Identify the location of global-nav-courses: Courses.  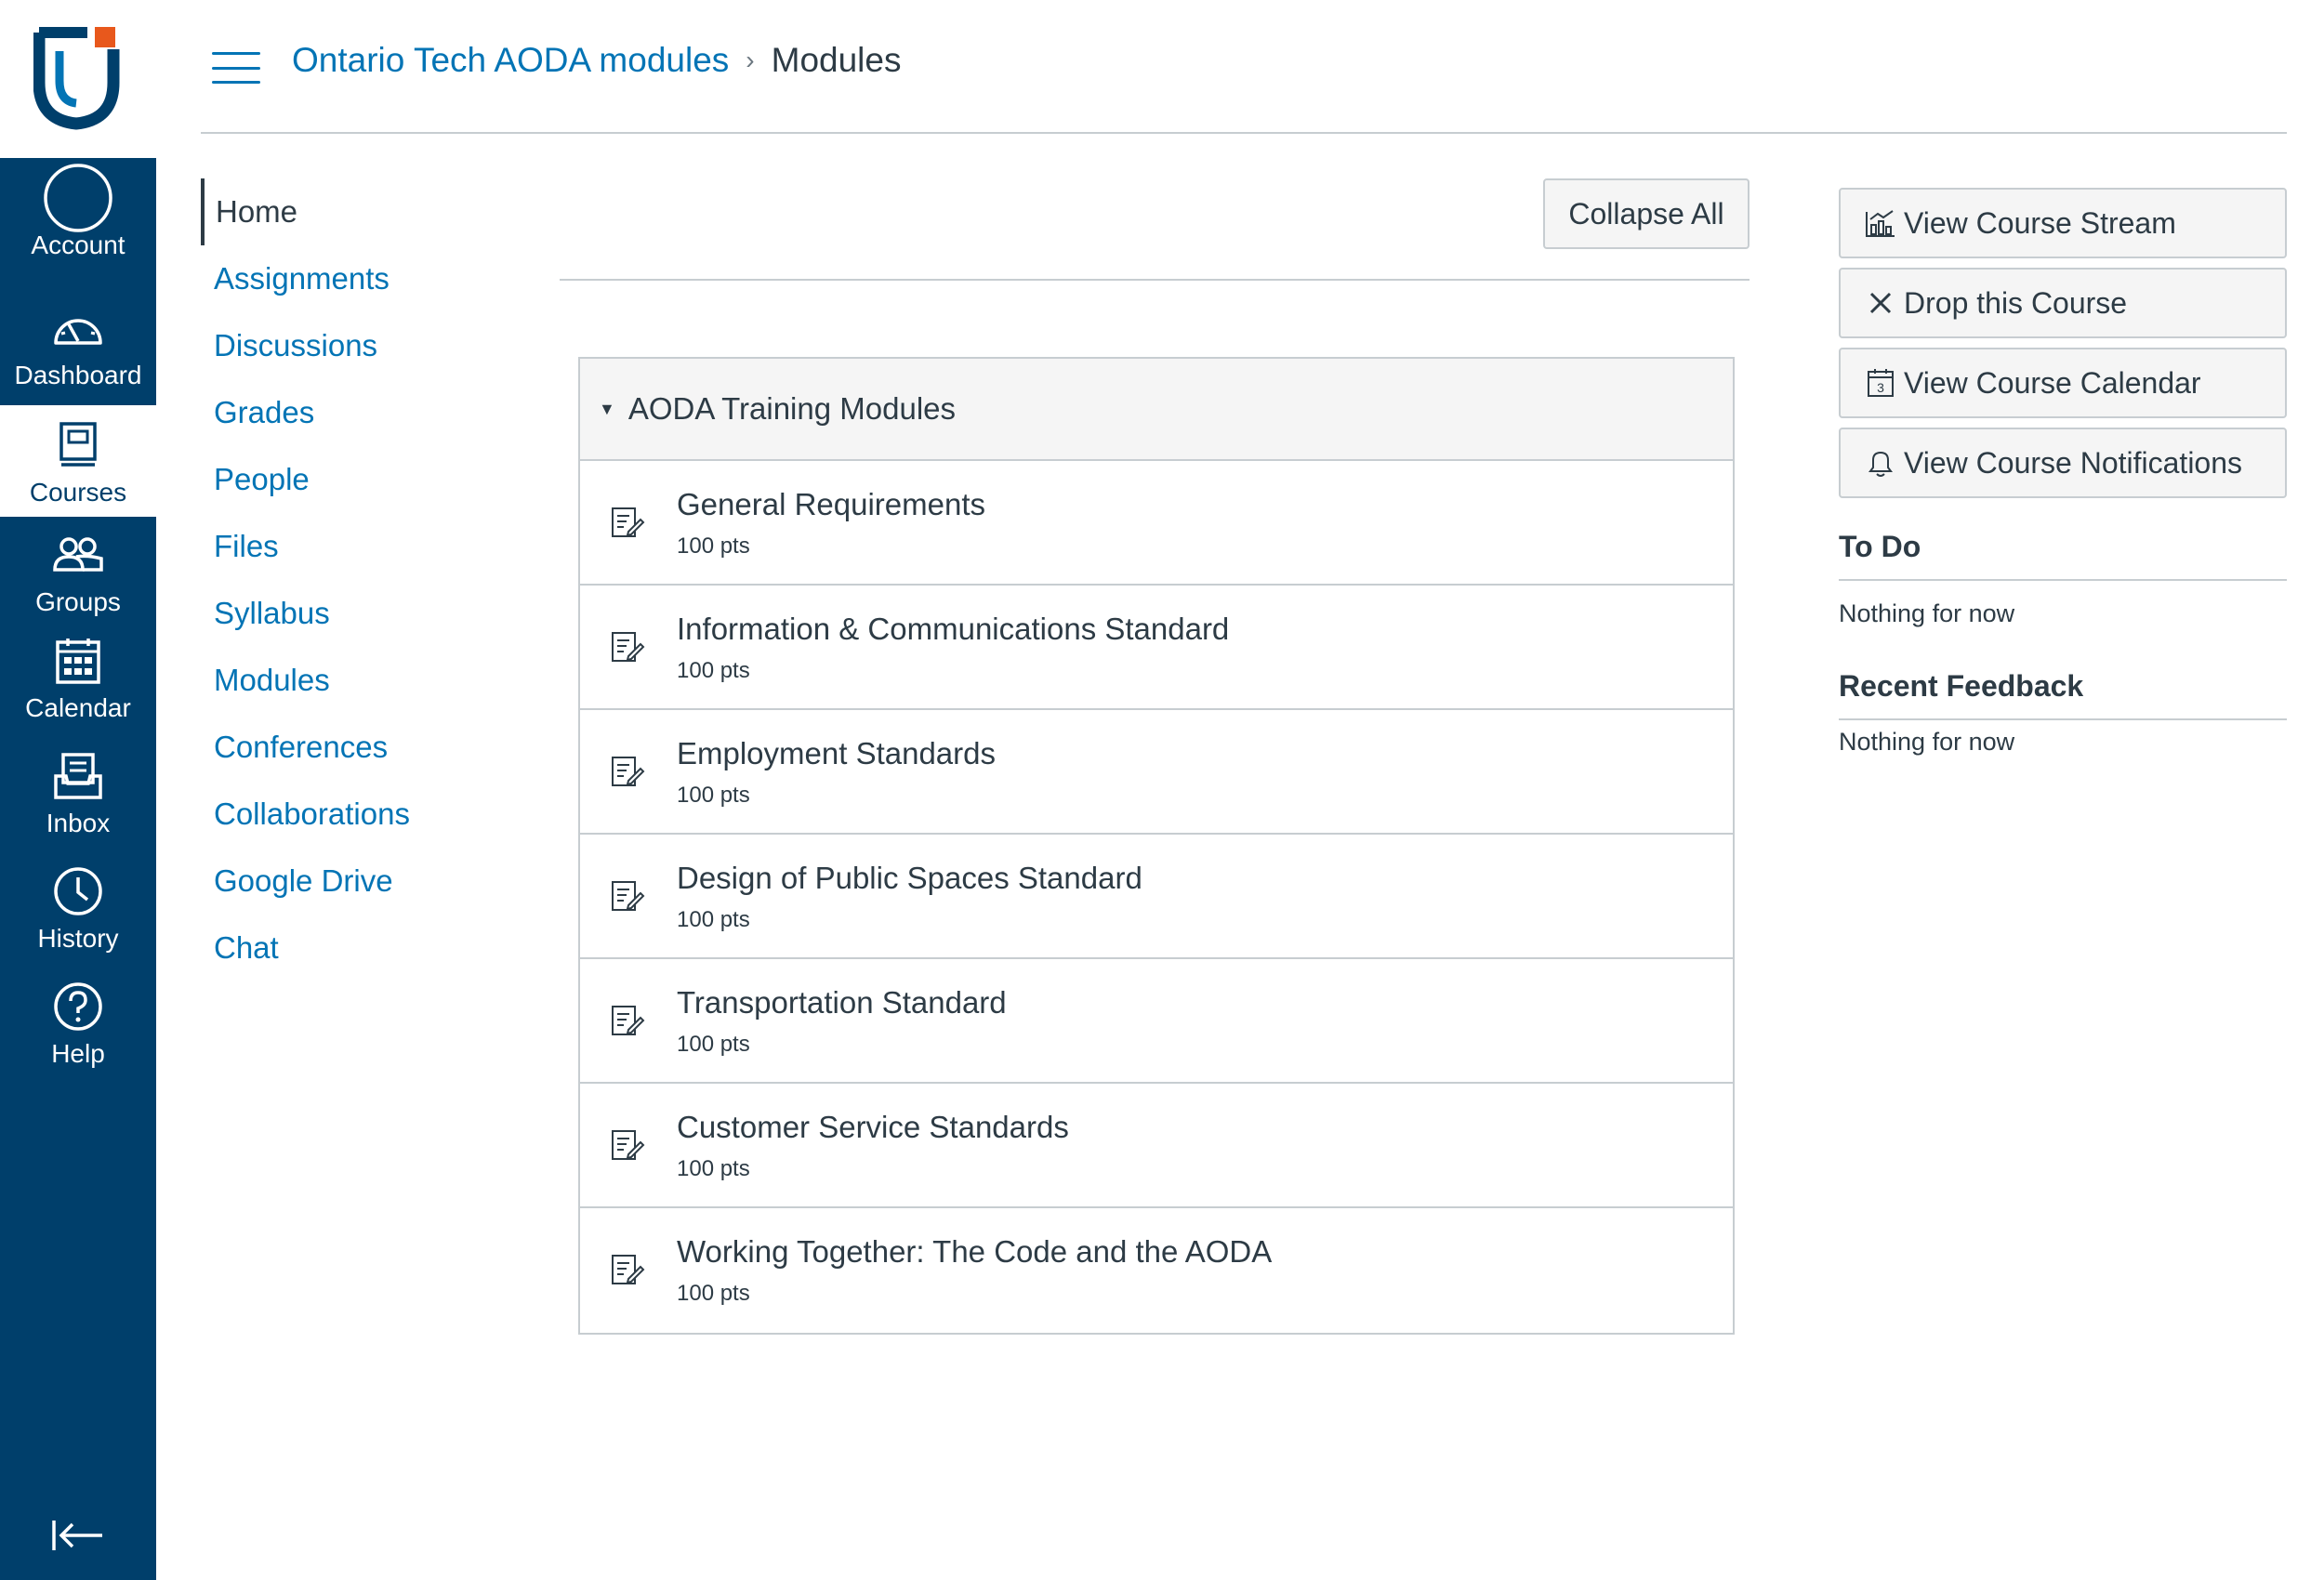
(78, 461).